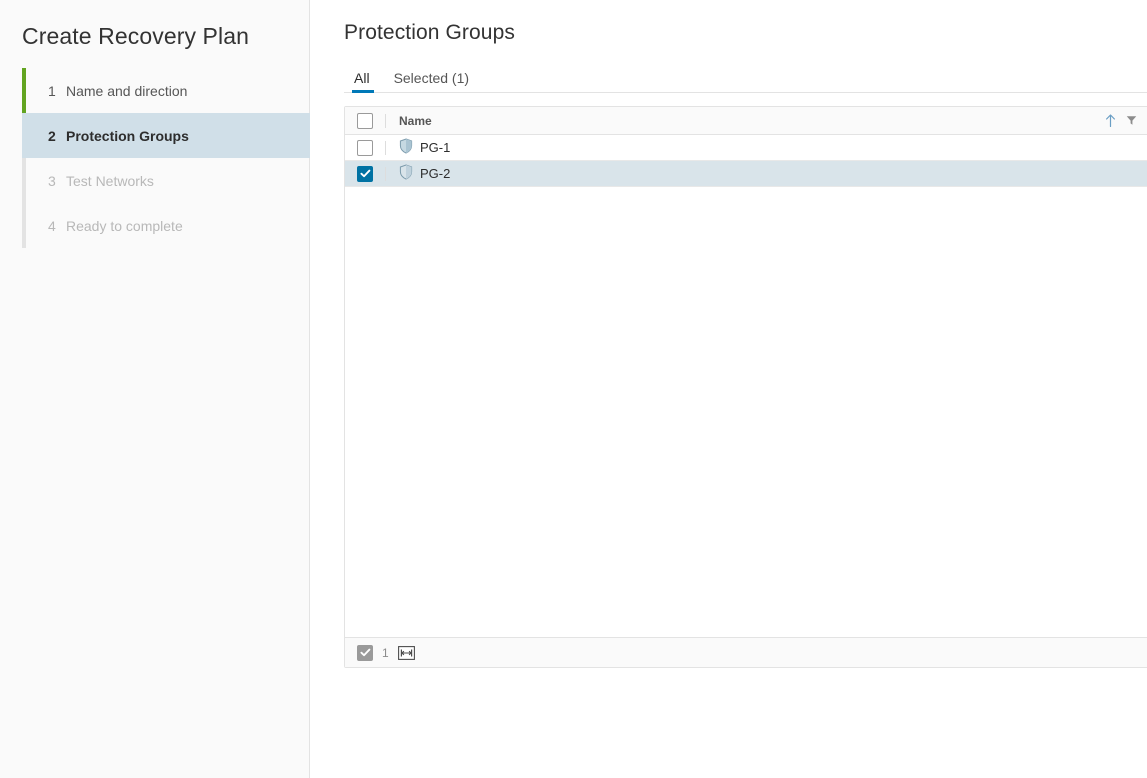  Describe the element at coordinates (766, 147) in the screenshot. I see `row-name-cell: PG-1` at that location.